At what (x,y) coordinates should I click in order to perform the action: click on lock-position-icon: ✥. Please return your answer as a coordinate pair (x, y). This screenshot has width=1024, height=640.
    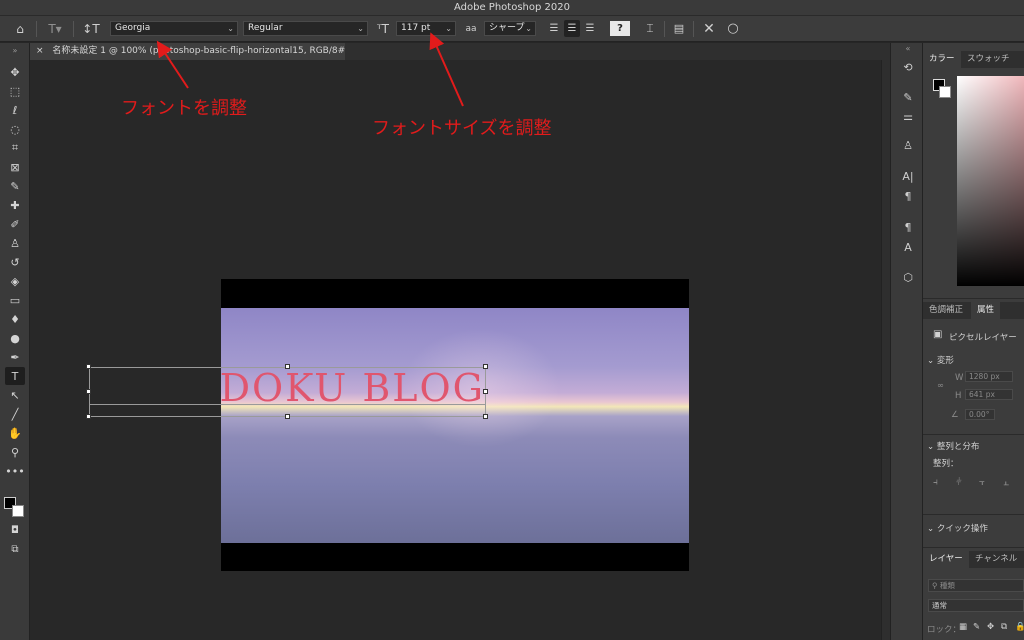
    Looking at the image, I should click on (990, 627).